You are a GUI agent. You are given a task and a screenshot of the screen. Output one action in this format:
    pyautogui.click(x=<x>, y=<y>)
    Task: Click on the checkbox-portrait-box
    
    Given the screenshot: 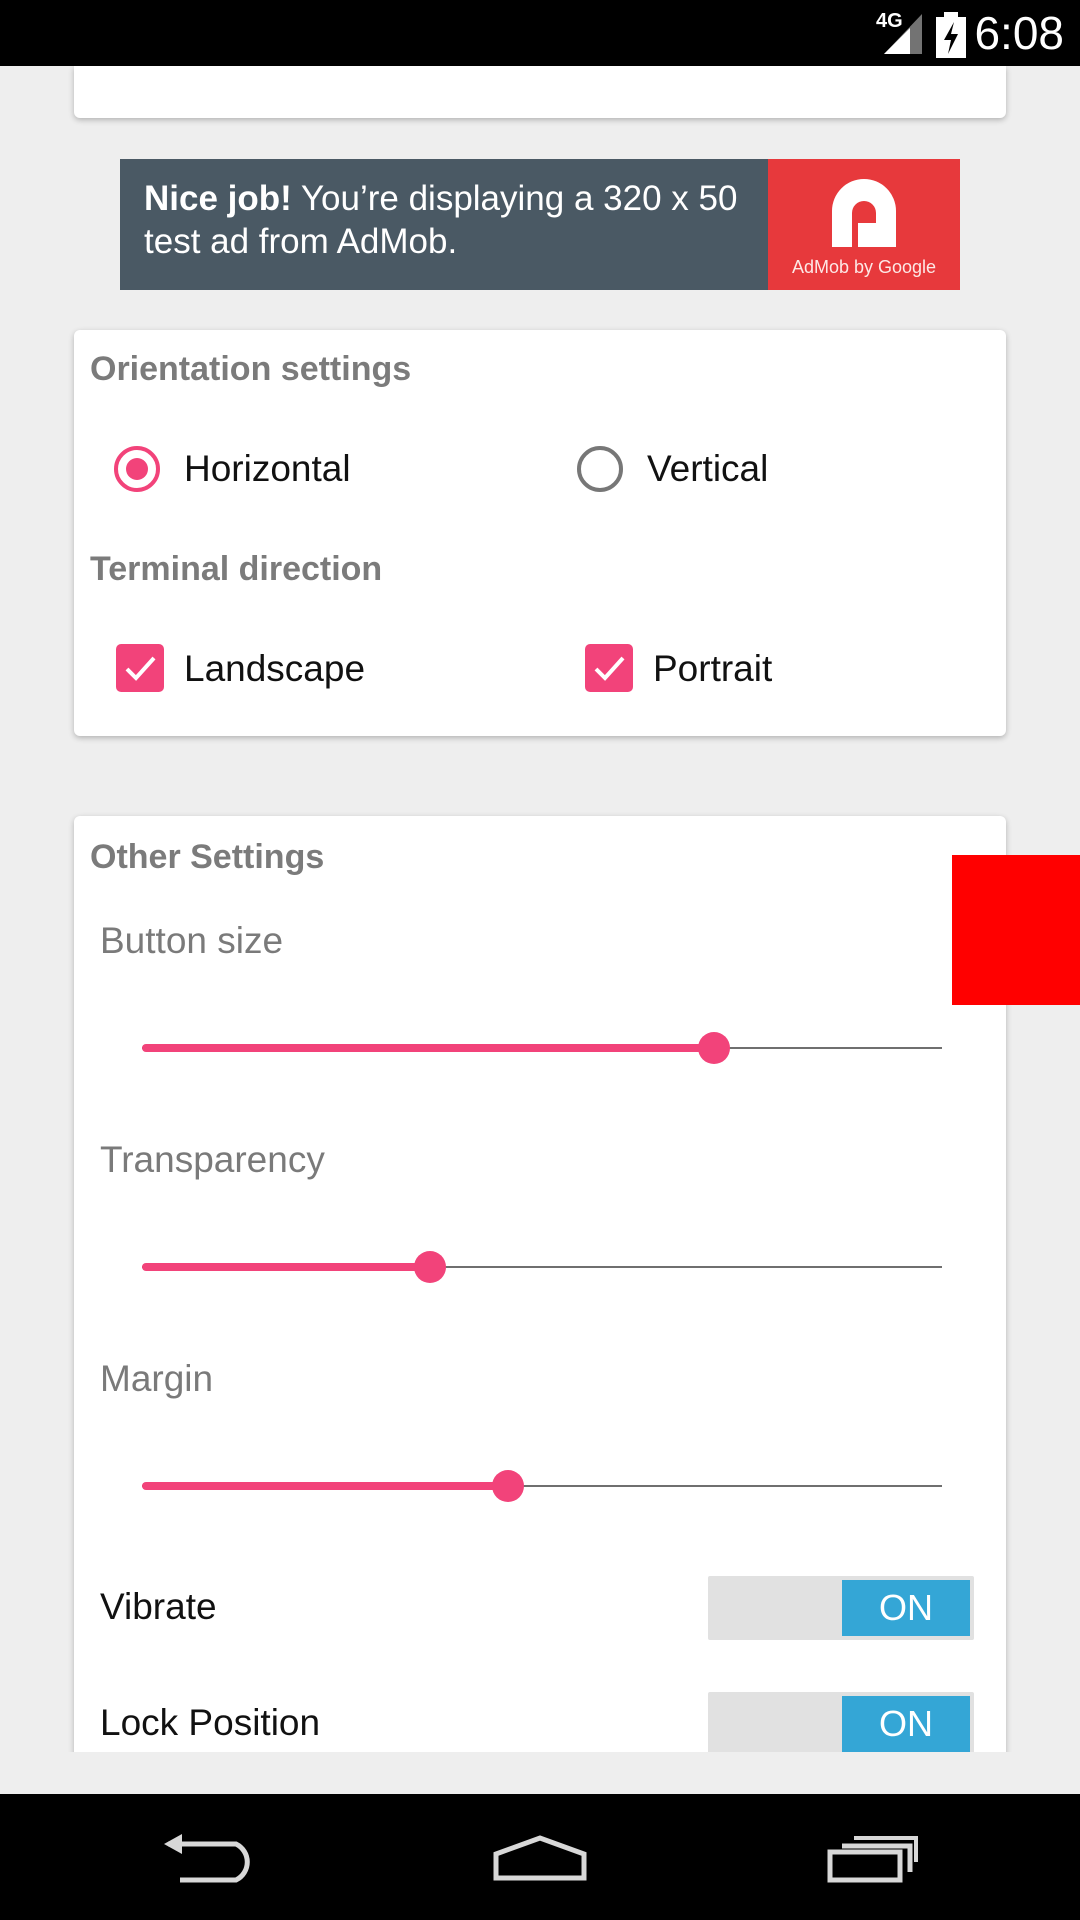 What is the action you would take?
    pyautogui.click(x=609, y=668)
    